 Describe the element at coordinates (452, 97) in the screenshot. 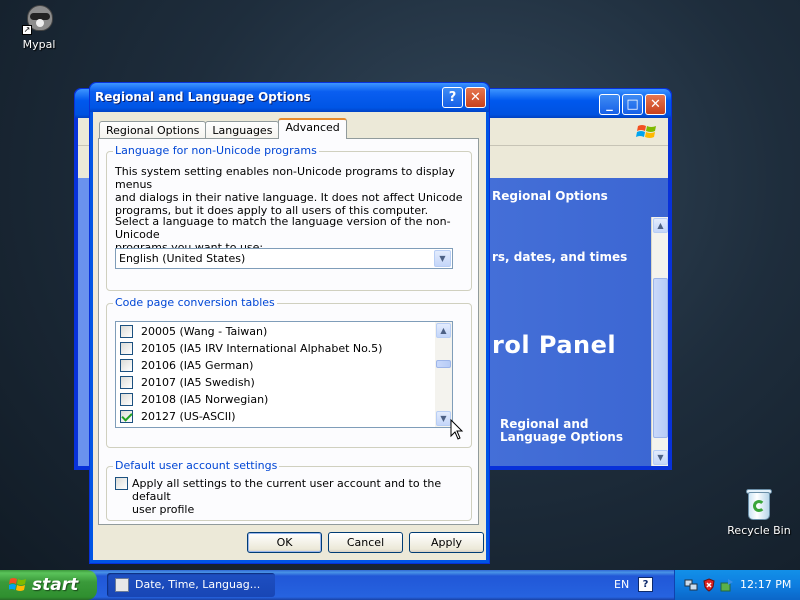

I see `help-button: ?` at that location.